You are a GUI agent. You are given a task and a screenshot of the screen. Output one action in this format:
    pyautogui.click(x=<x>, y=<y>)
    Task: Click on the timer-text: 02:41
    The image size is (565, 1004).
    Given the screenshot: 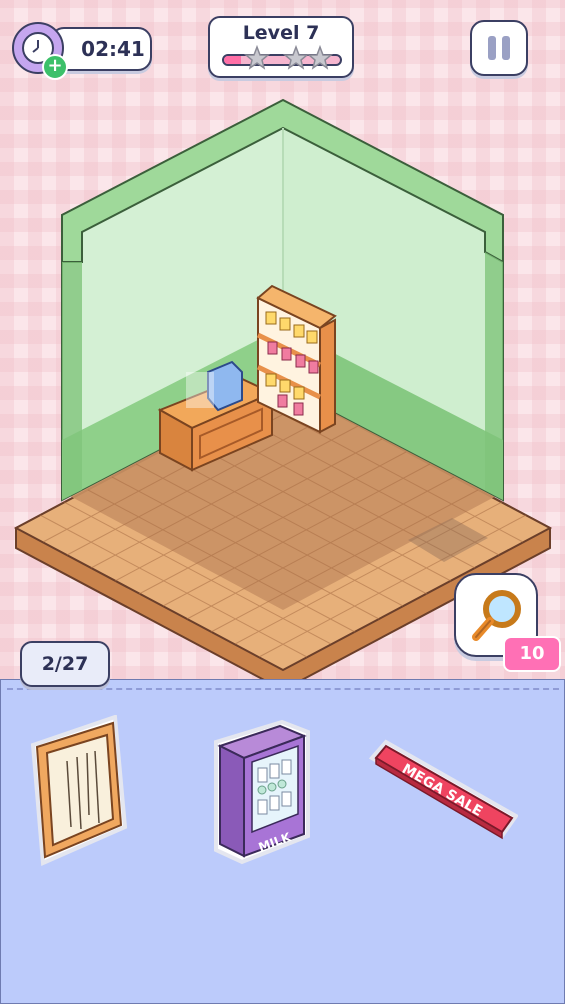 What is the action you would take?
    pyautogui.click(x=113, y=49)
    